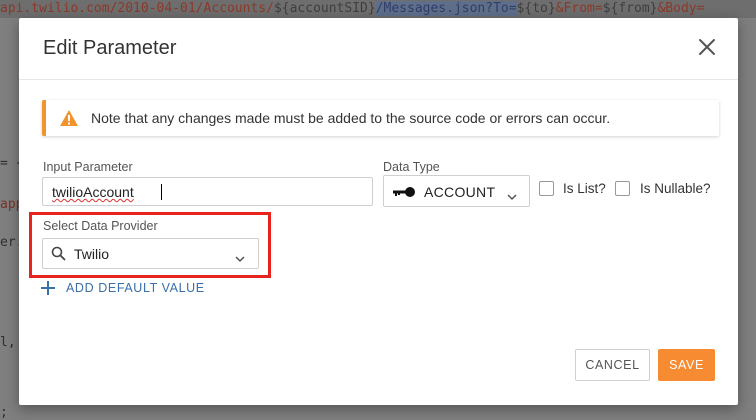 The height and width of the screenshot is (420, 756). What do you see at coordinates (135, 288) in the screenshot?
I see `add-default-value-label: ADD DEFAULT VALUE` at bounding box center [135, 288].